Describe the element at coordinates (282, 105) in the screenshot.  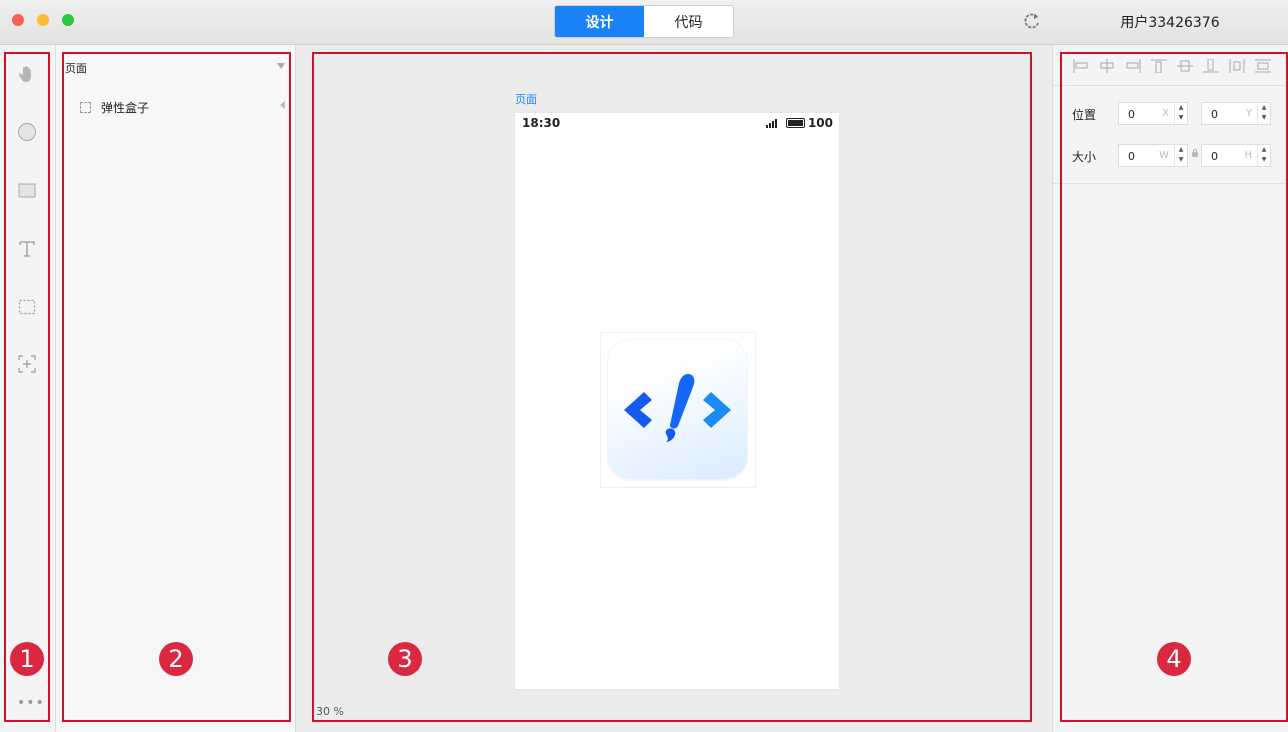
I see `expand-caret-icon` at that location.